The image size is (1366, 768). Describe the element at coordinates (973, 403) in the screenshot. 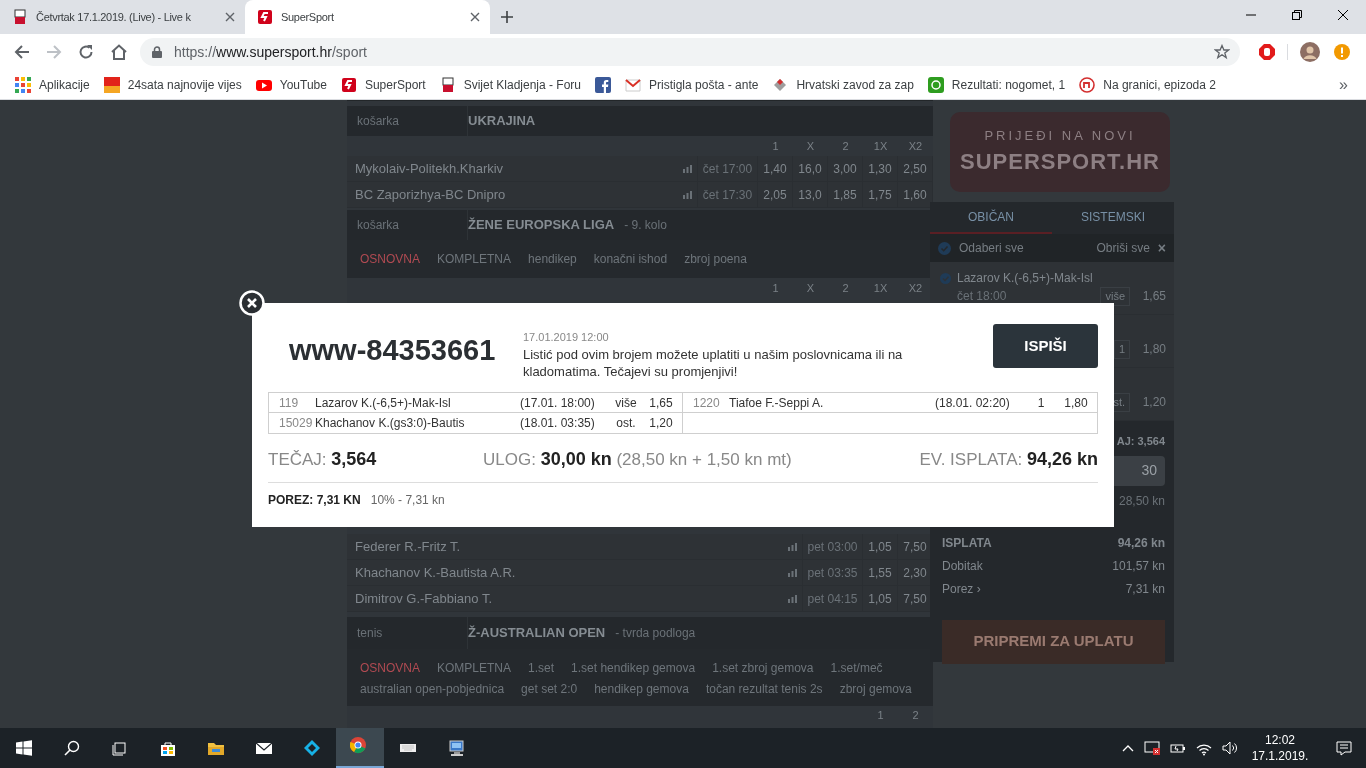

I see `bet-date: (18.01. 02:20)` at that location.